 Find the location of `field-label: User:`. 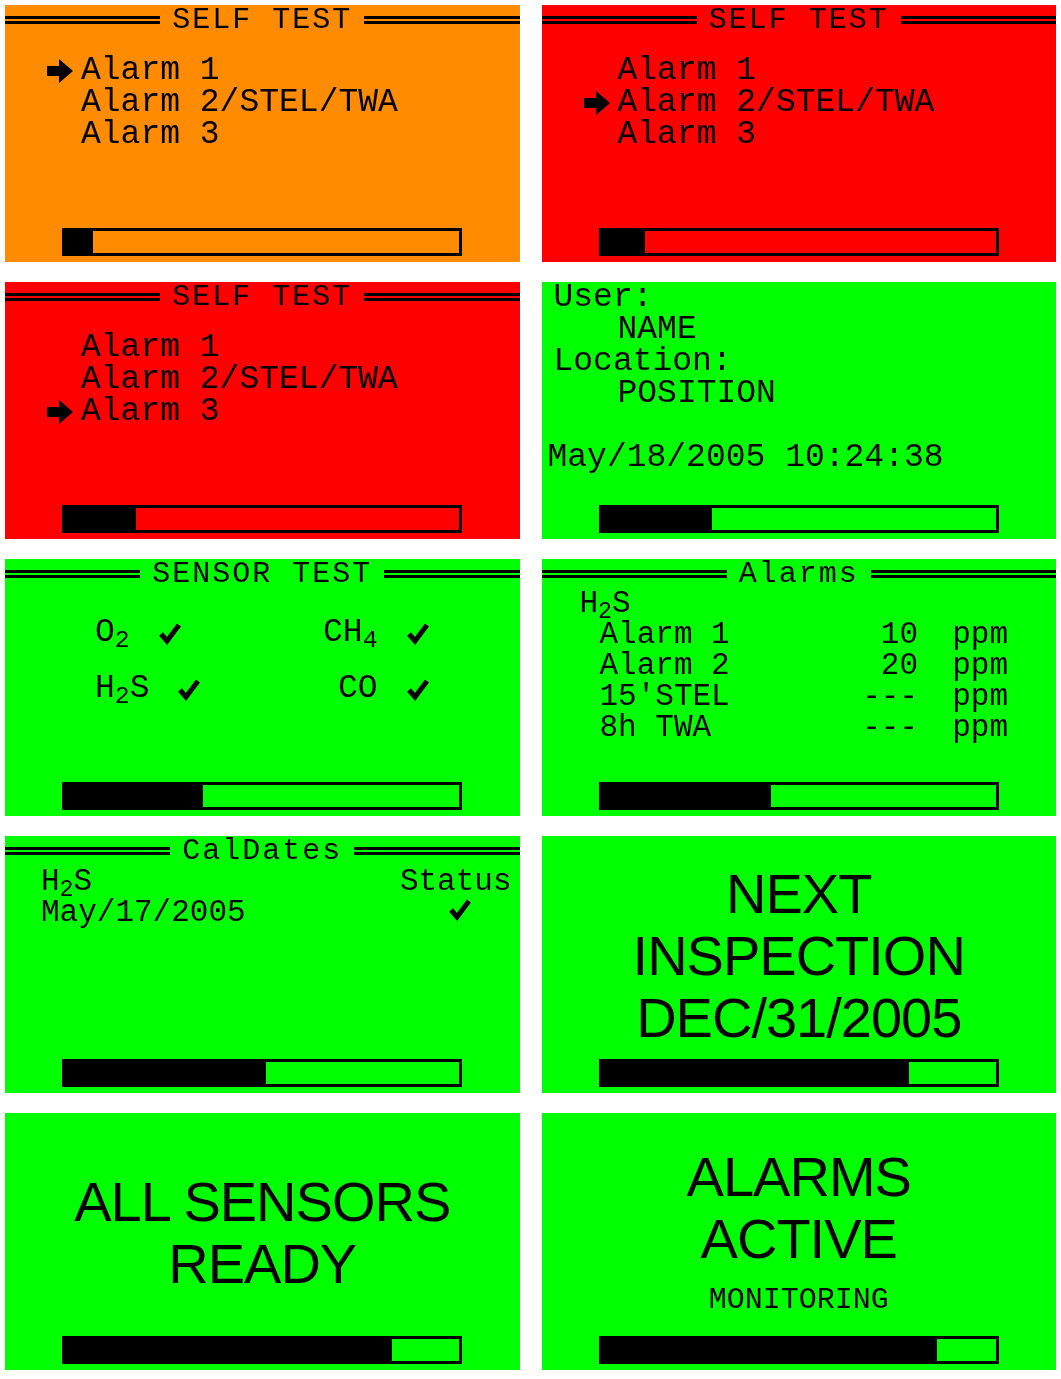

field-label: User: is located at coordinates (603, 298).